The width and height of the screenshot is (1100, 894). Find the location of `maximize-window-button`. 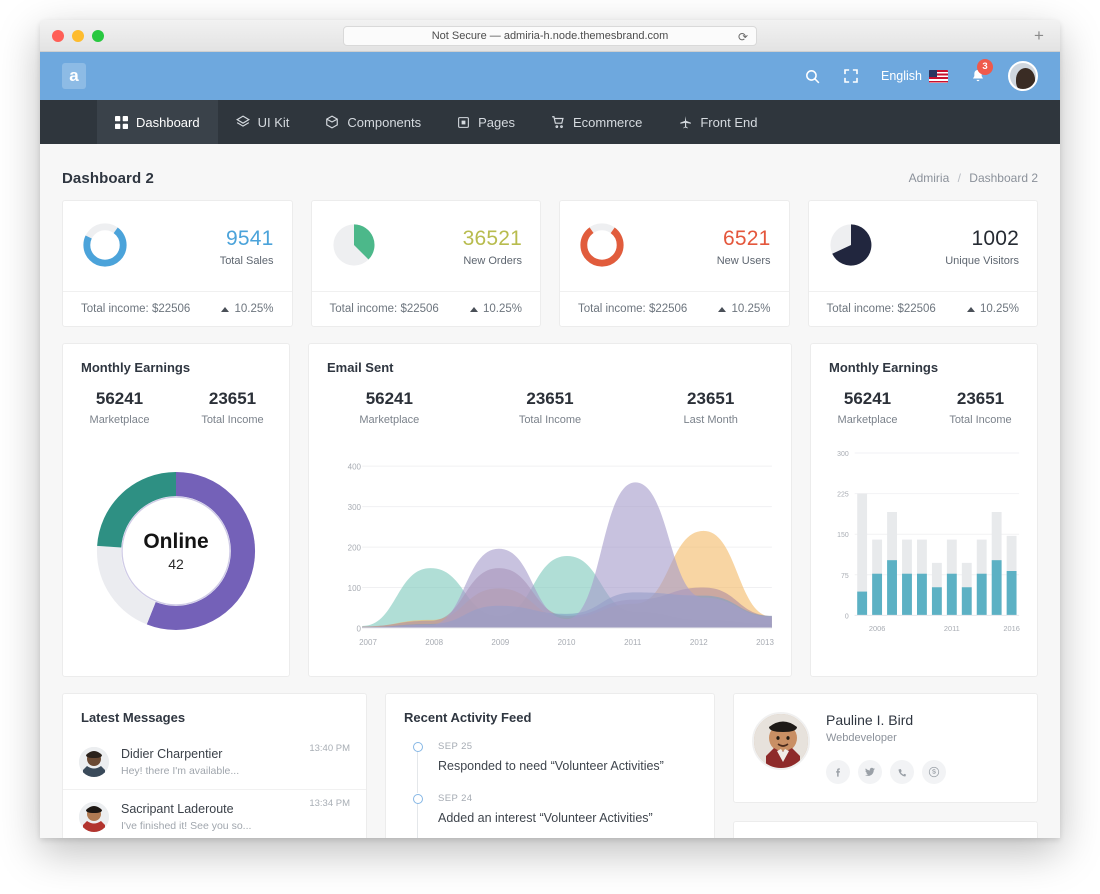

maximize-window-button is located at coordinates (98, 35).